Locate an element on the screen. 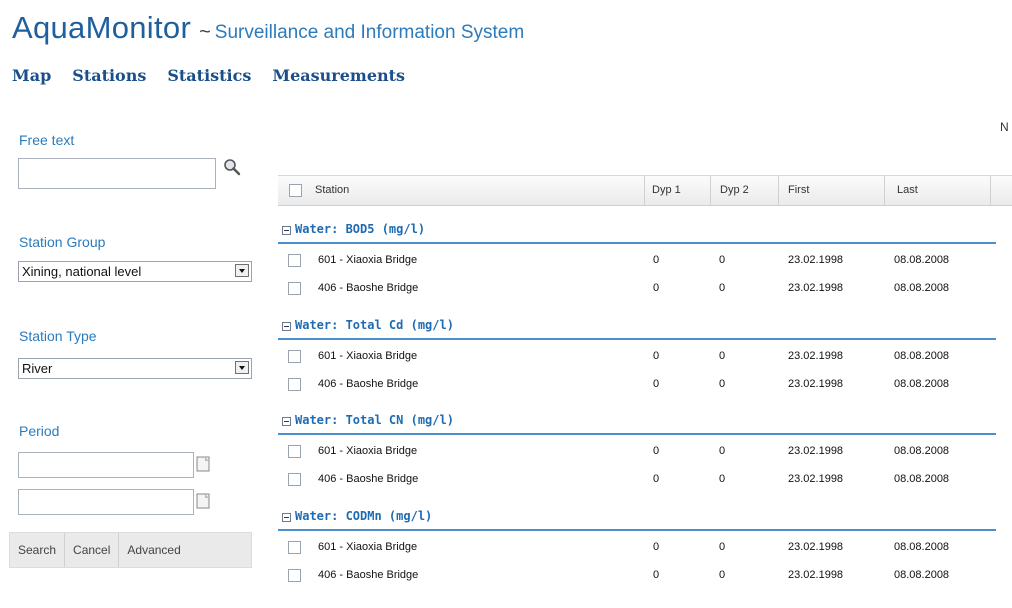  group-header: Water: Total CN (mg/l) is located at coordinates (637, 423).